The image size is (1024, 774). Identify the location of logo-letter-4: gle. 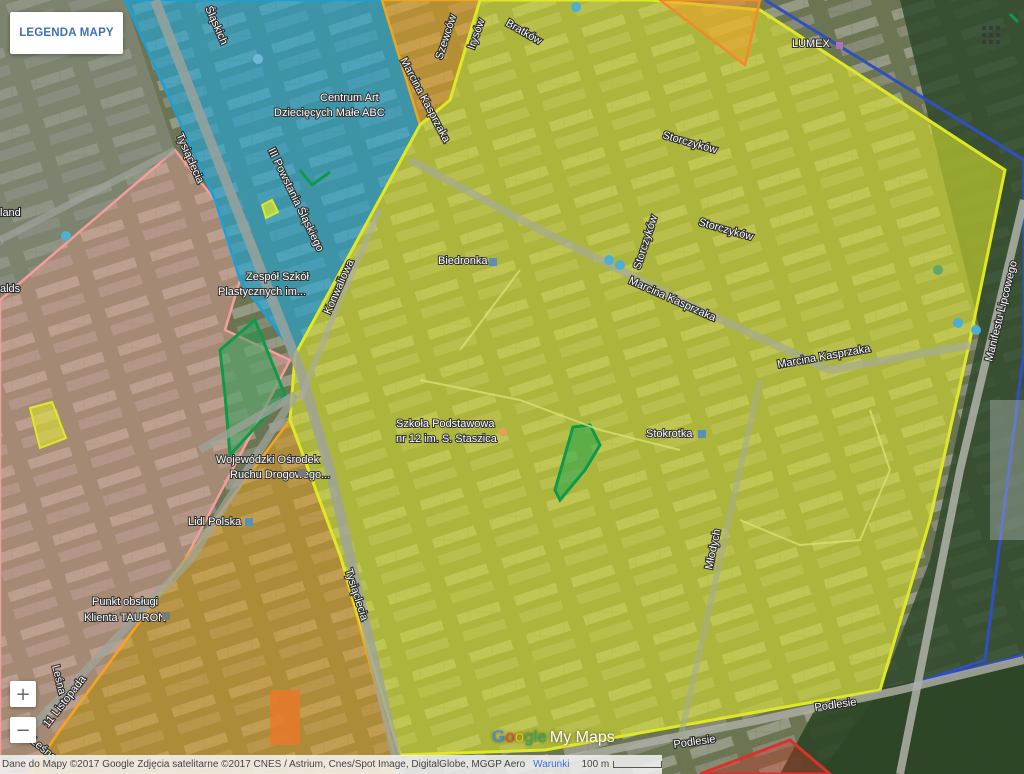
(535, 736).